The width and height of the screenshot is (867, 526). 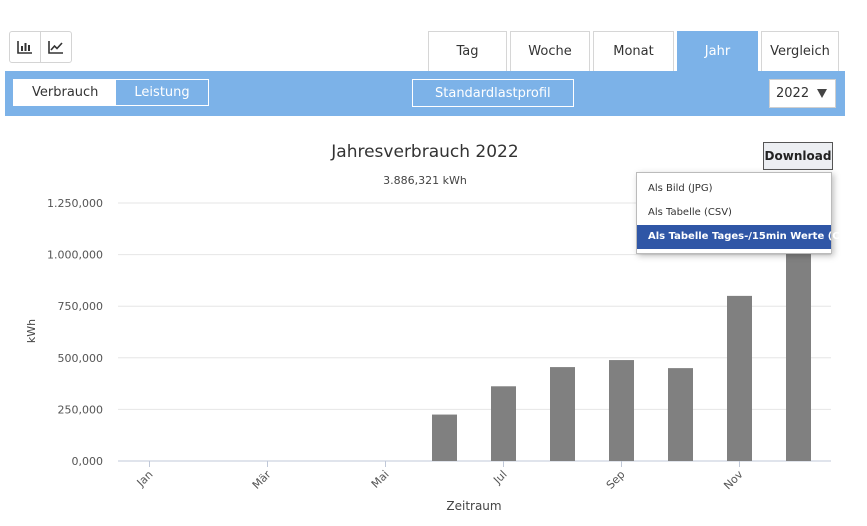 What do you see at coordinates (748, 237) in the screenshot?
I see `download-detail-csv-item: Als Tabelle Tages-/15min Werte (CSV)` at bounding box center [748, 237].